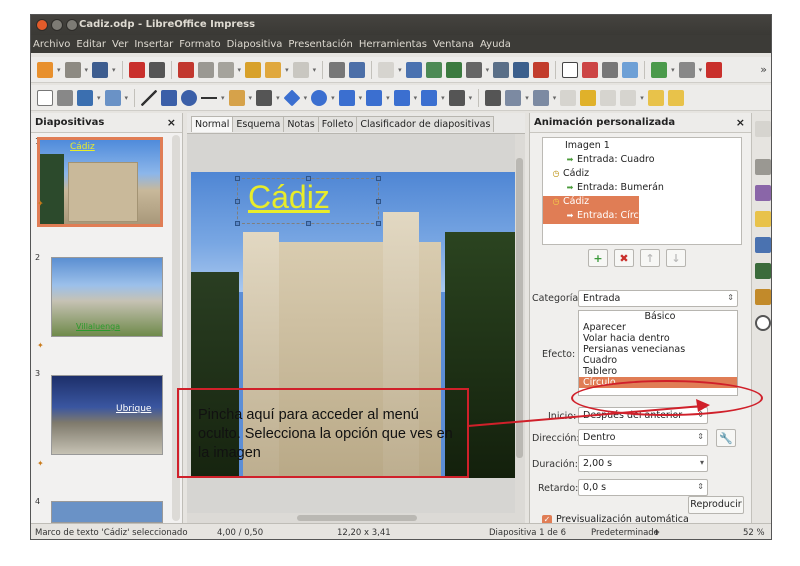 This screenshot has width=800, height=566. I want to click on crop-icon, so click(608, 97).